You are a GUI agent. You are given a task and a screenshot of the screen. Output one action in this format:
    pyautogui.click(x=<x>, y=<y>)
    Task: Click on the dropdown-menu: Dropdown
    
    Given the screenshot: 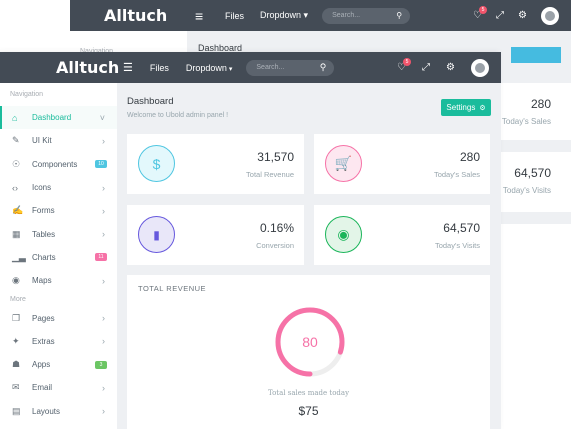 What is the action you would take?
    pyautogui.click(x=209, y=68)
    